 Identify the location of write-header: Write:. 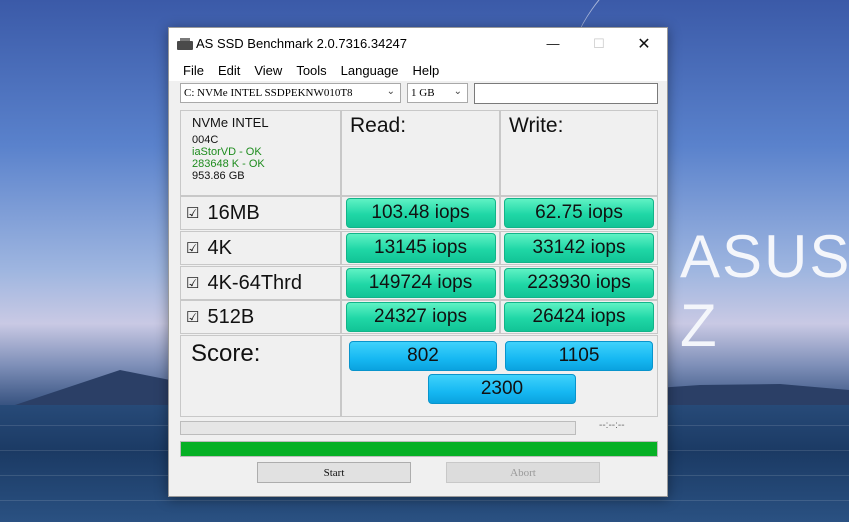
(579, 153).